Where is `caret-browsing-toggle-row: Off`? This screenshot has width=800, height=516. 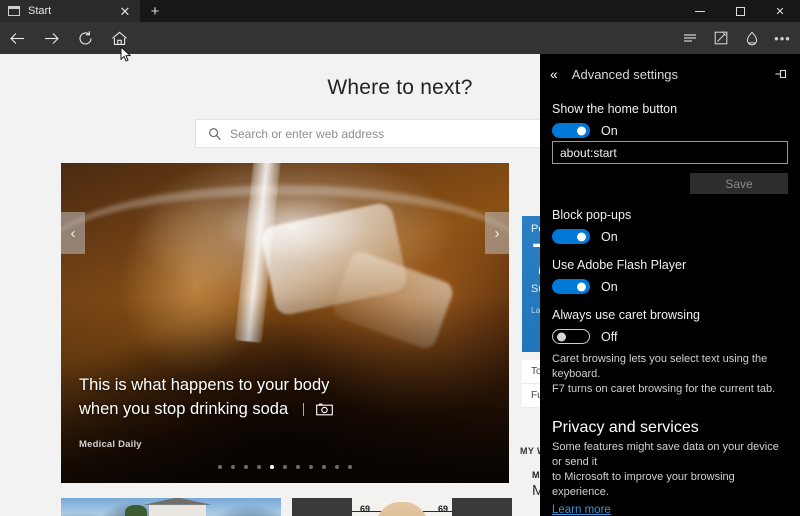
caret-browsing-toggle-row: Off is located at coordinates (670, 336).